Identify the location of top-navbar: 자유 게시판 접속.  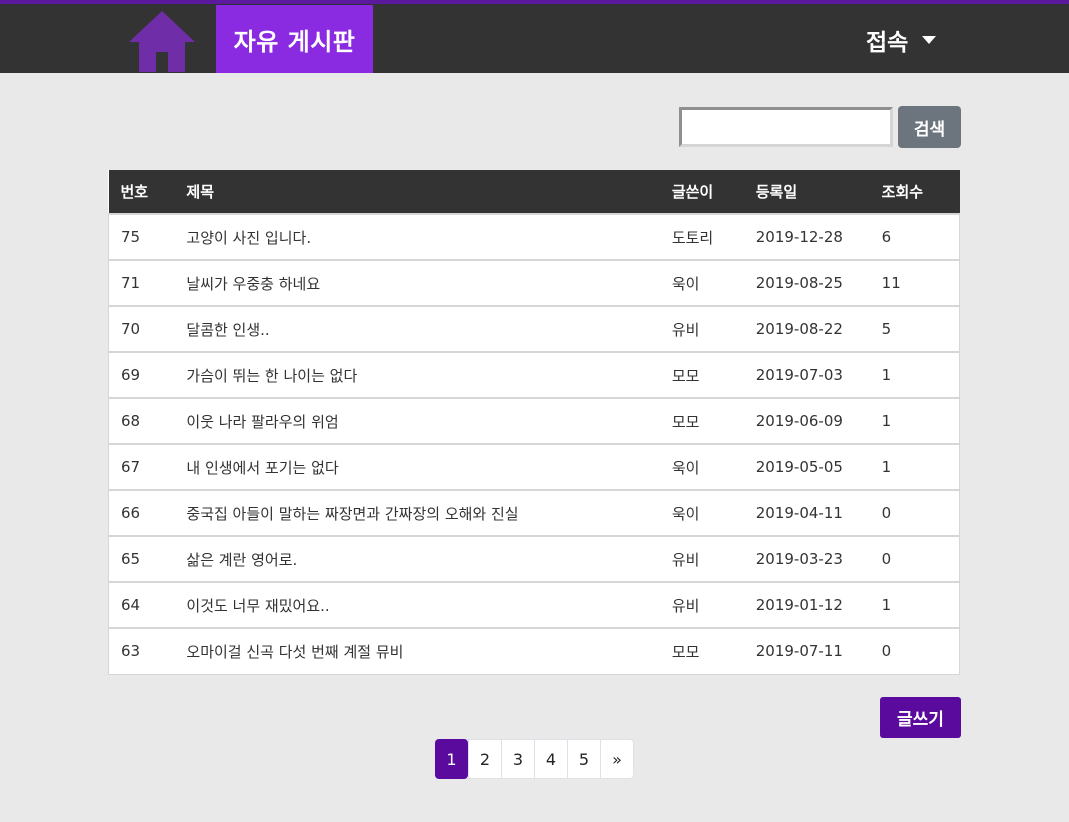
(534, 36).